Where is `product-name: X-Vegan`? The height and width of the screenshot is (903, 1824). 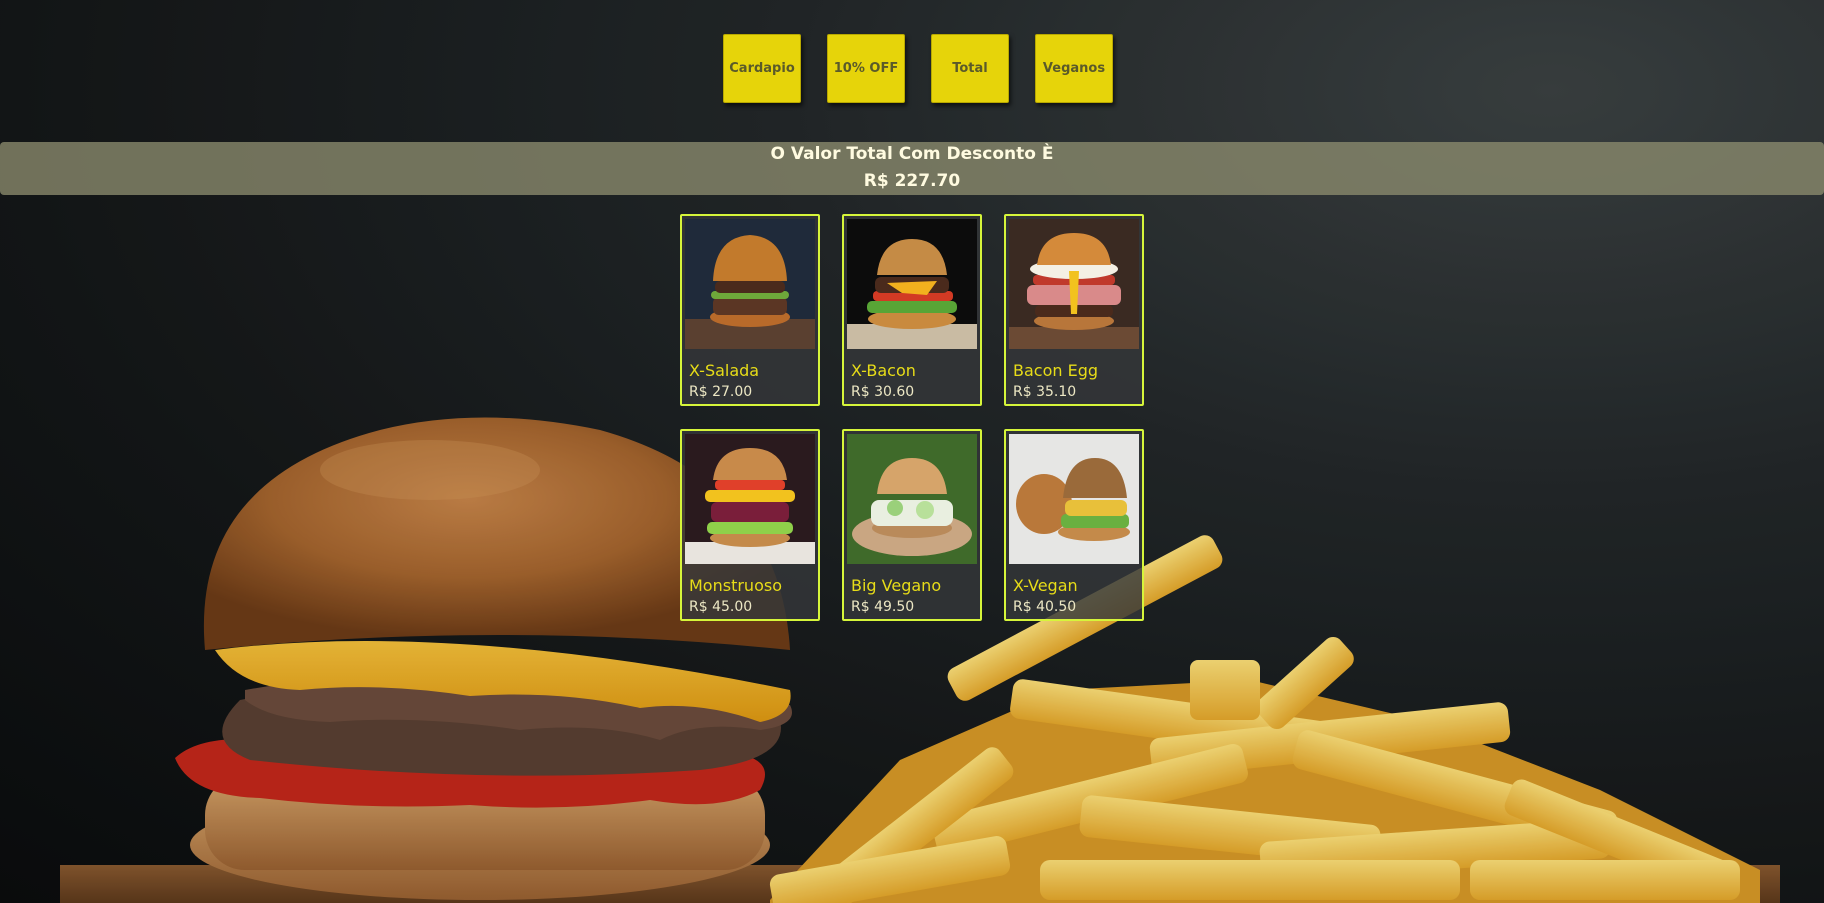
product-name: X-Vegan is located at coordinates (1045, 585).